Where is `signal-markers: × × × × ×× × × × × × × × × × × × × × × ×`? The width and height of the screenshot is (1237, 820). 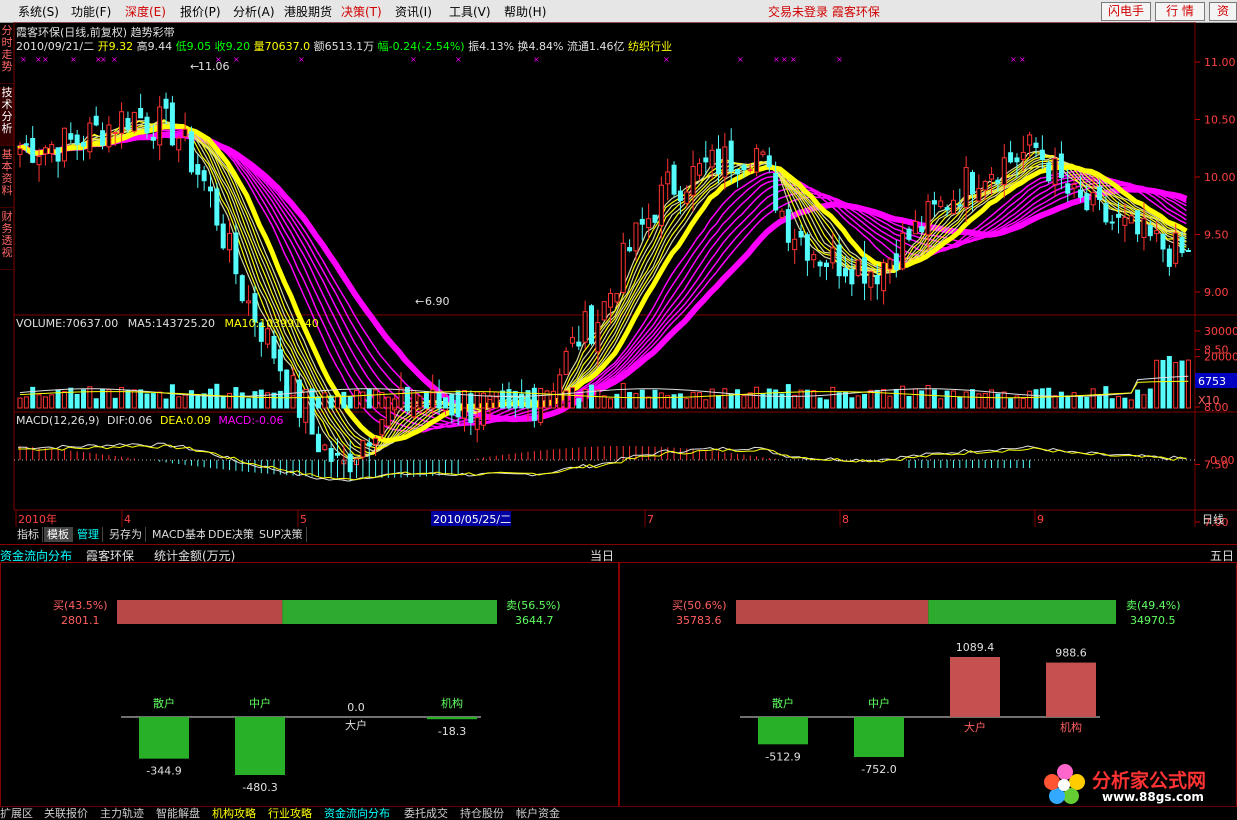
signal-markers: × × × × ×× × × × × × × × × × × × × × × × is located at coordinates (523, 59).